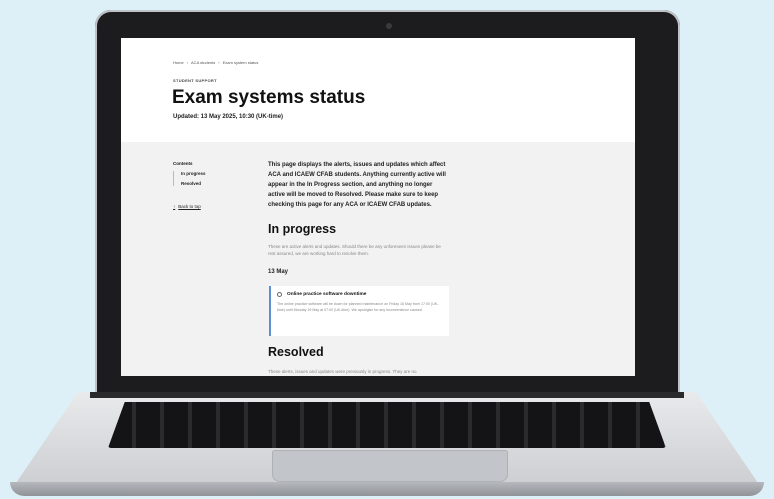 This screenshot has width=774, height=499. Describe the element at coordinates (387, 425) in the screenshot. I see `keyboard` at that location.